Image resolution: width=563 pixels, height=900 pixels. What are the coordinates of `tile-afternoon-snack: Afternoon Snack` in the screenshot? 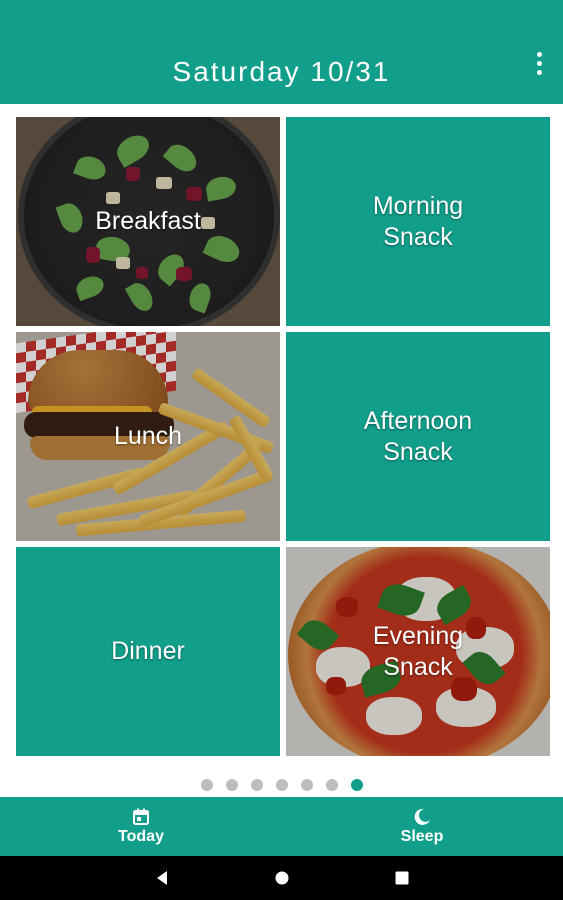 It's located at (418, 436).